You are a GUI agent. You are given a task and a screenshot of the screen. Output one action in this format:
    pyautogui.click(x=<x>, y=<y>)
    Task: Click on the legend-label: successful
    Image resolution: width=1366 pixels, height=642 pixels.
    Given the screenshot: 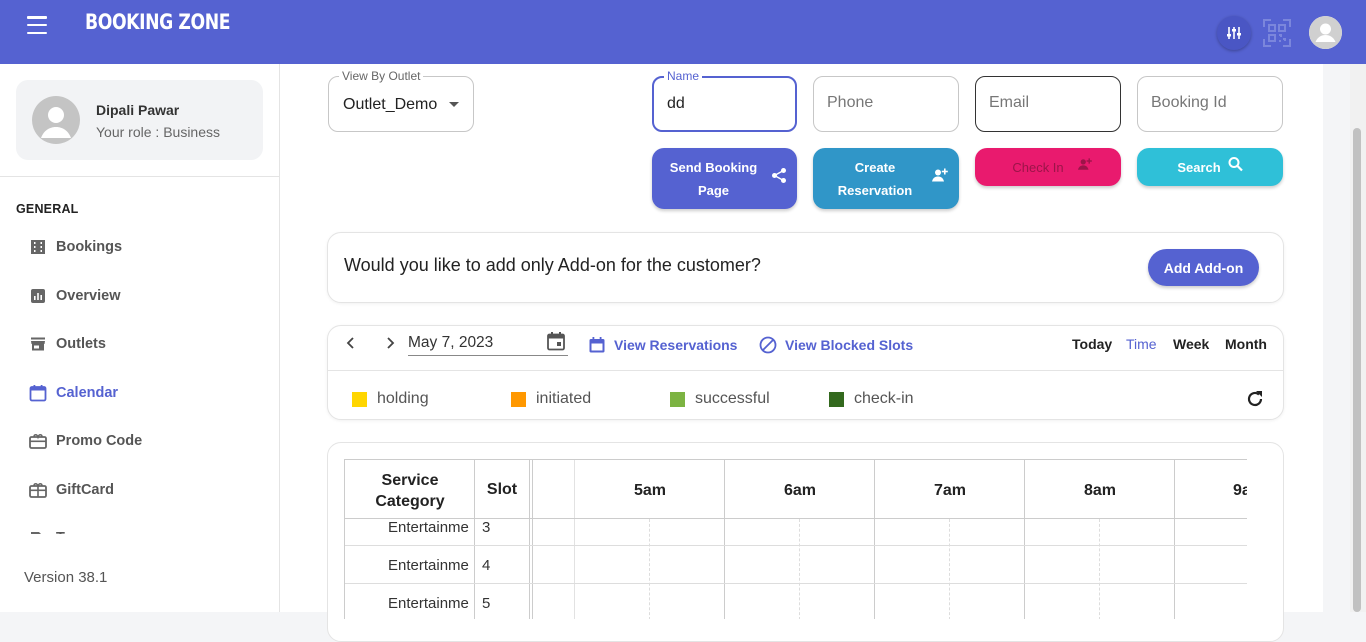 What is the action you would take?
    pyautogui.click(x=732, y=398)
    